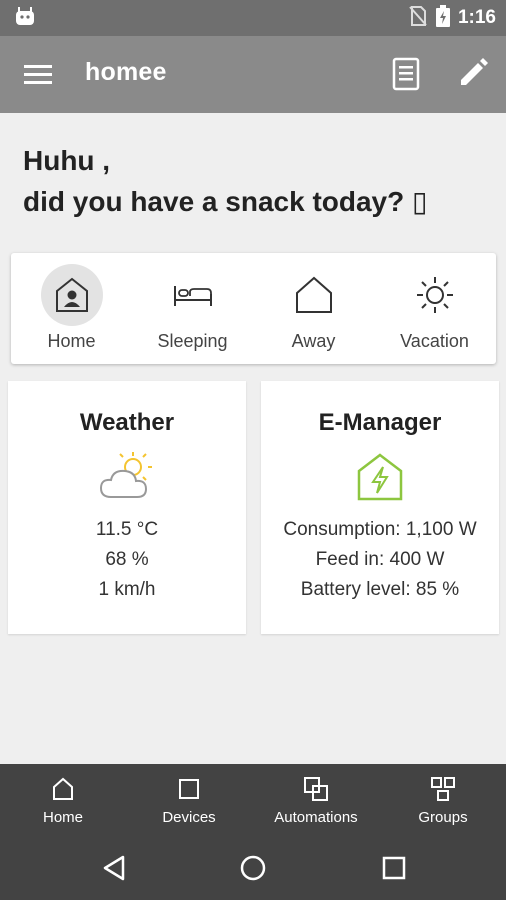 Image resolution: width=506 pixels, height=900 pixels. I want to click on no-sim-icon, so click(418, 18).